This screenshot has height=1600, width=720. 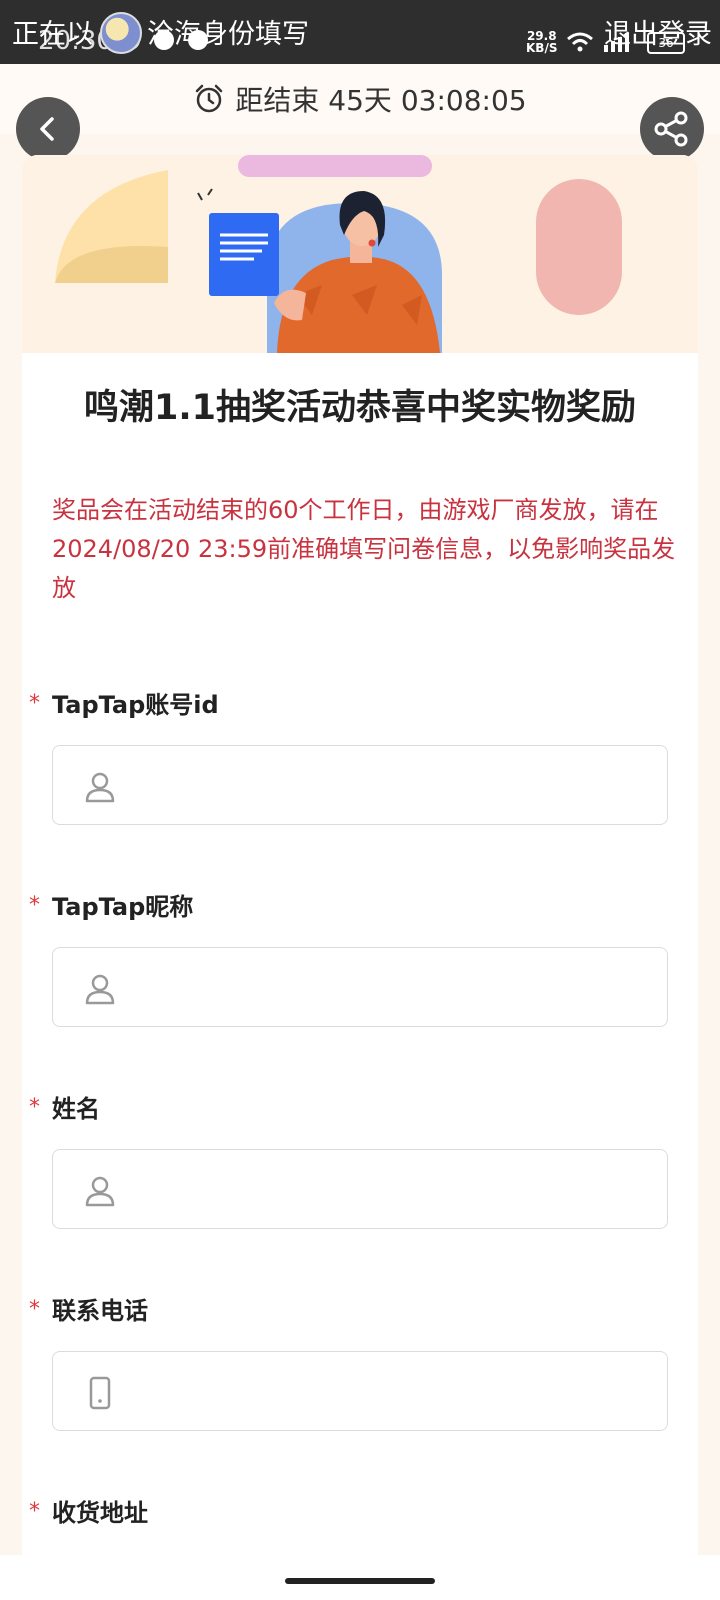 I want to click on alarm-clock-icon, so click(x=209, y=98).